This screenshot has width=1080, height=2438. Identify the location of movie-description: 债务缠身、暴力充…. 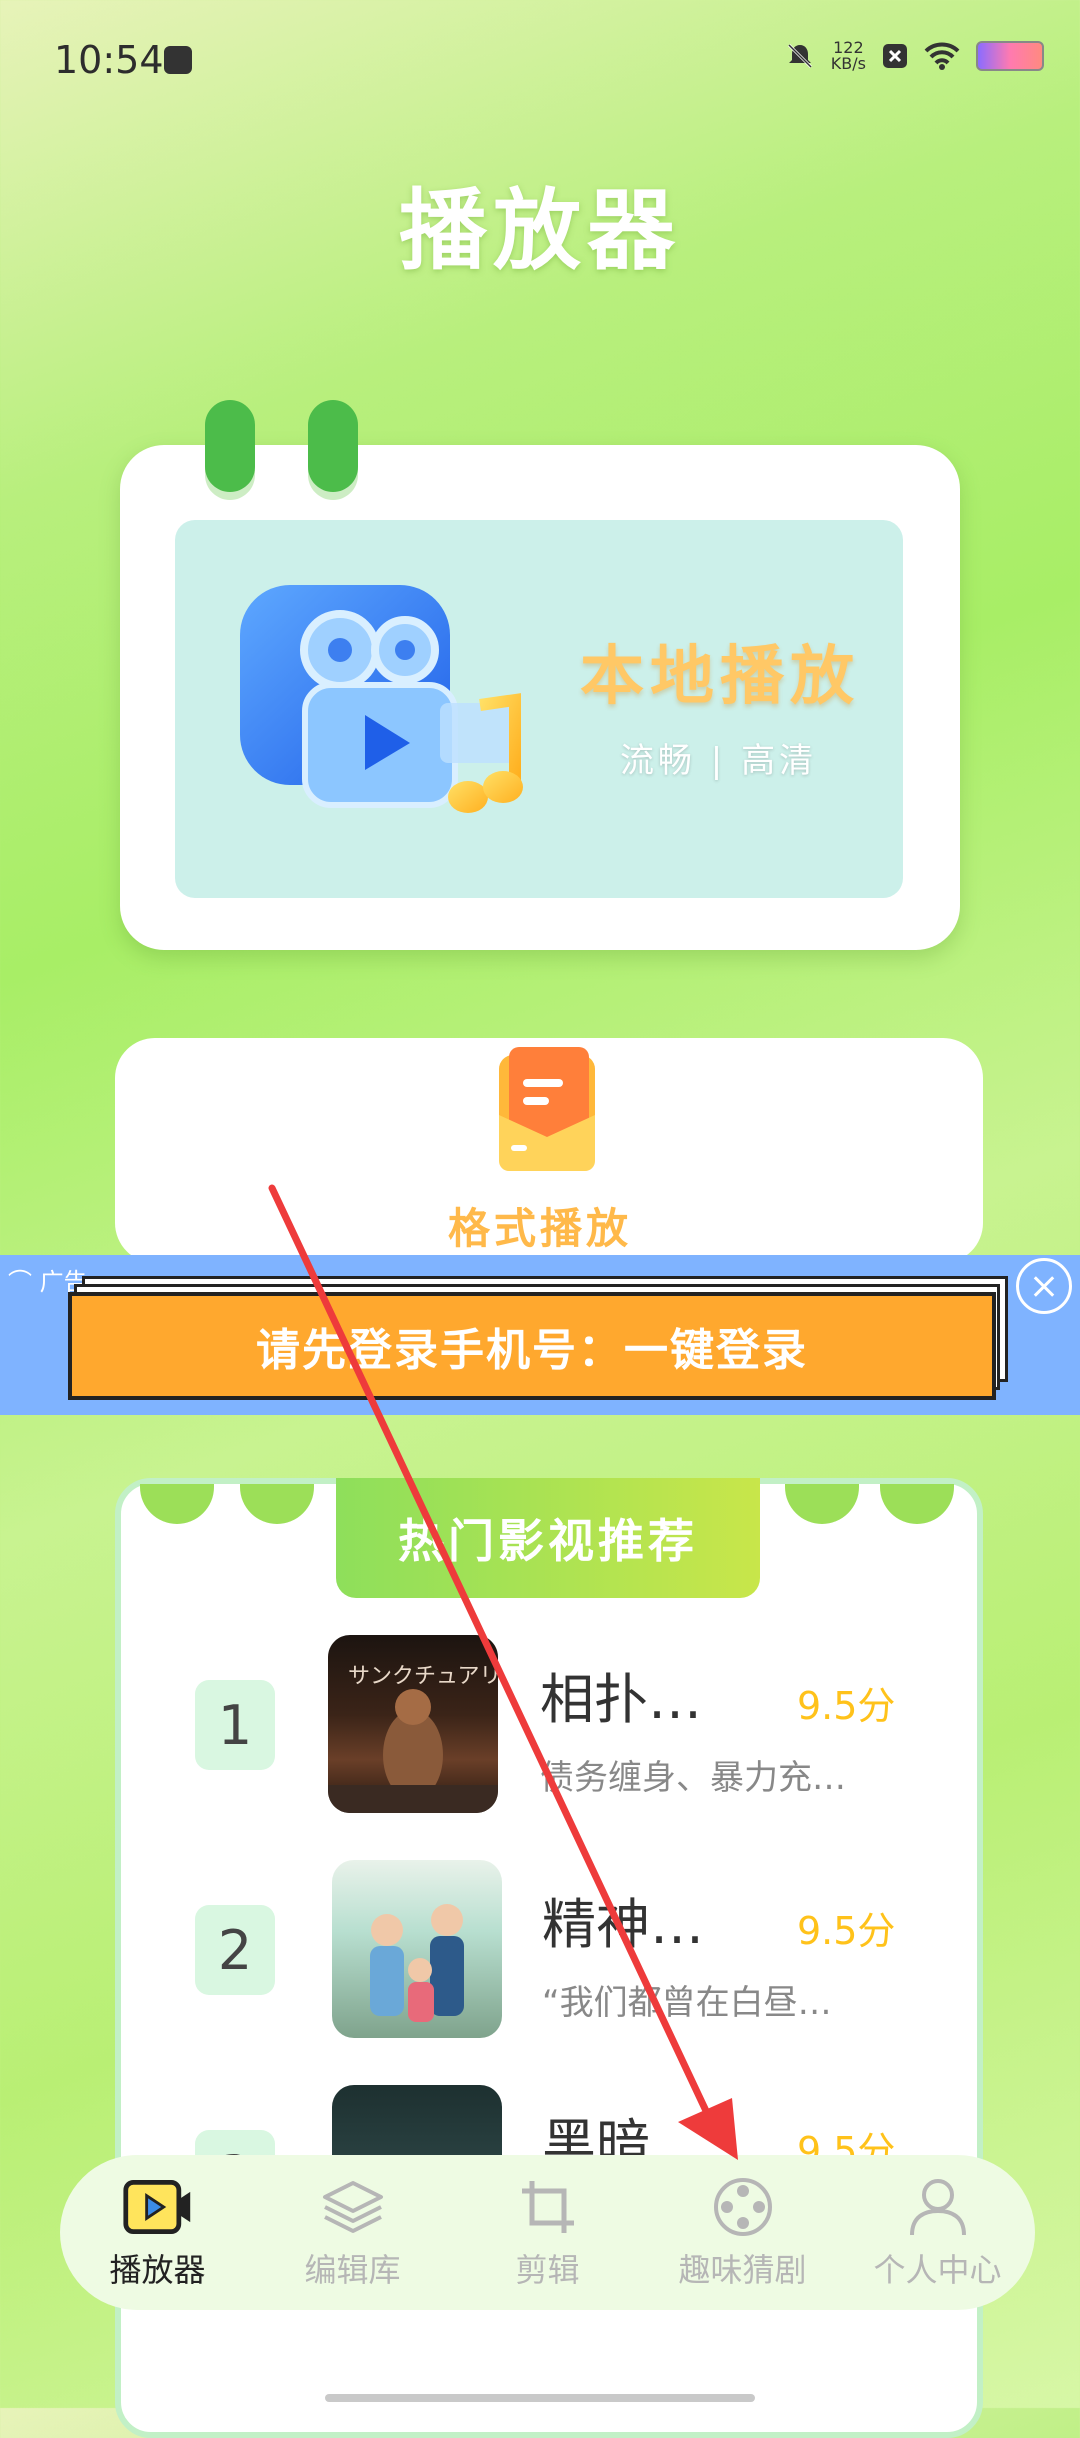
(693, 1778).